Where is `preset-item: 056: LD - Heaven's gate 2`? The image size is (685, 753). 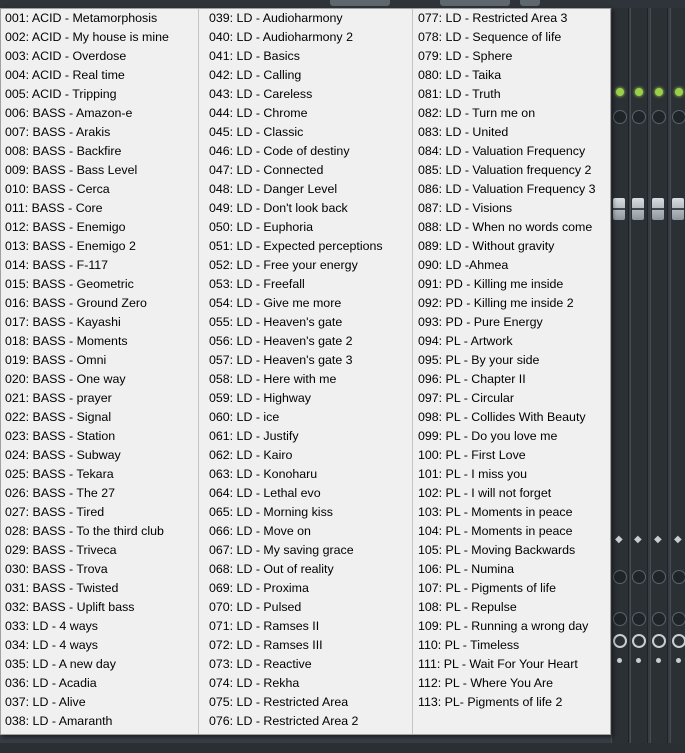
preset-item: 056: LD - Heaven's gate 2 is located at coordinates (308, 341).